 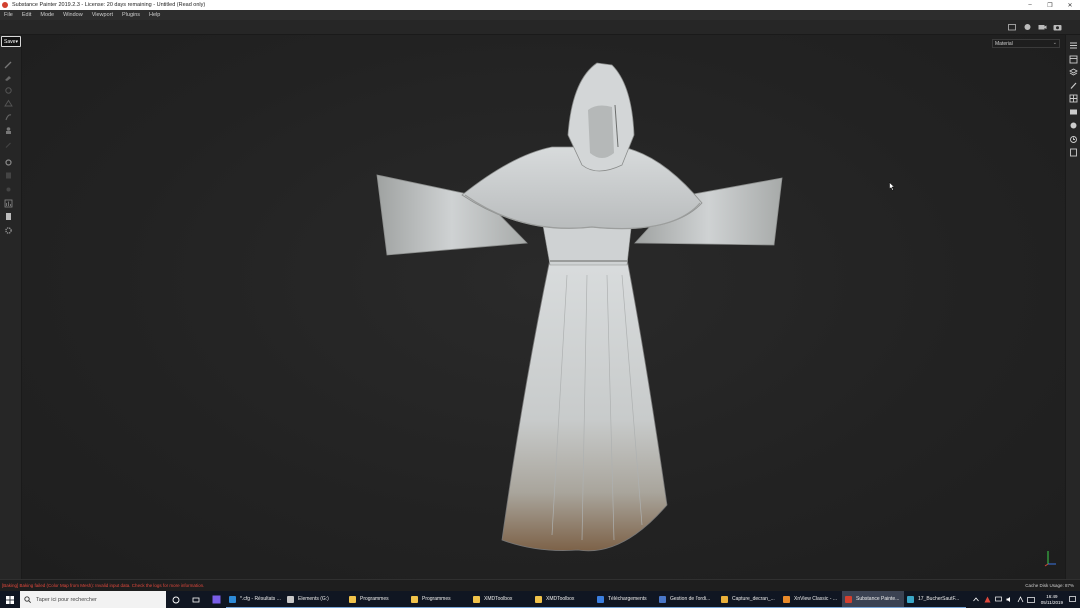 I want to click on texture-set-settings-icon, so click(x=1073, y=57).